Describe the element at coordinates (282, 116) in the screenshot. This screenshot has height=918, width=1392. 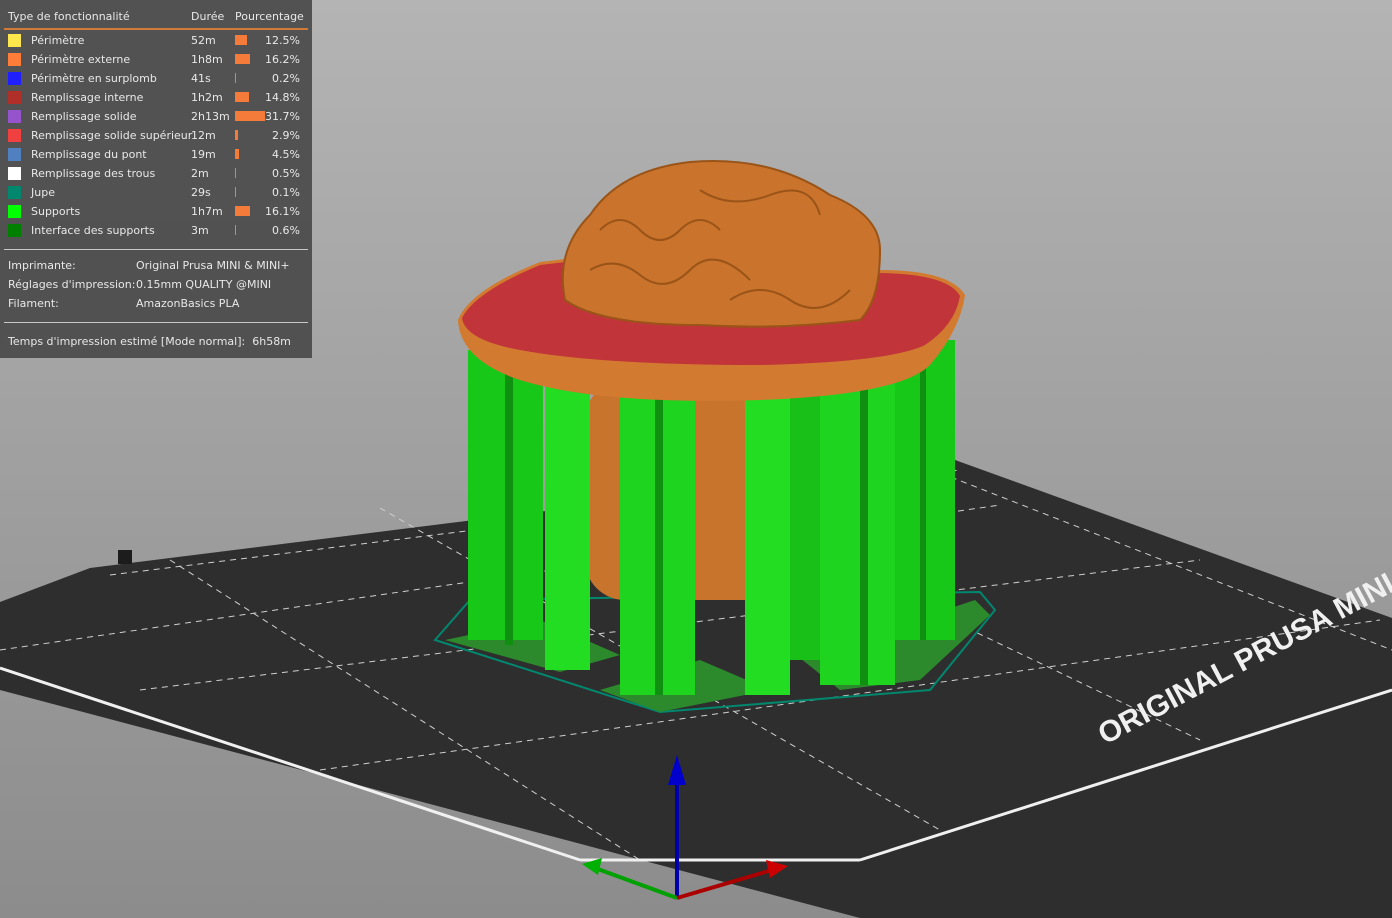
I see `feature-percent: 31.7%` at that location.